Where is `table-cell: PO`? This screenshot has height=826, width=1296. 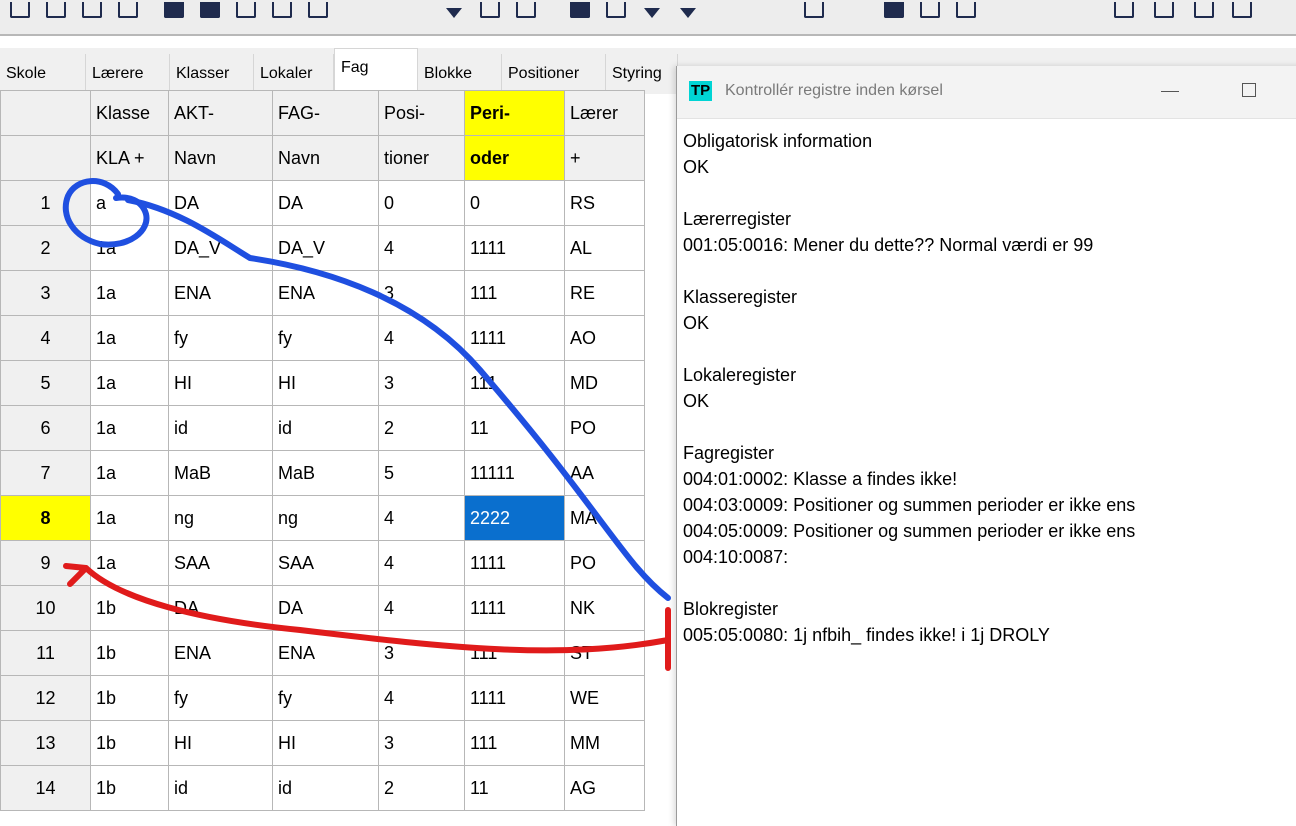 table-cell: PO is located at coordinates (604, 428).